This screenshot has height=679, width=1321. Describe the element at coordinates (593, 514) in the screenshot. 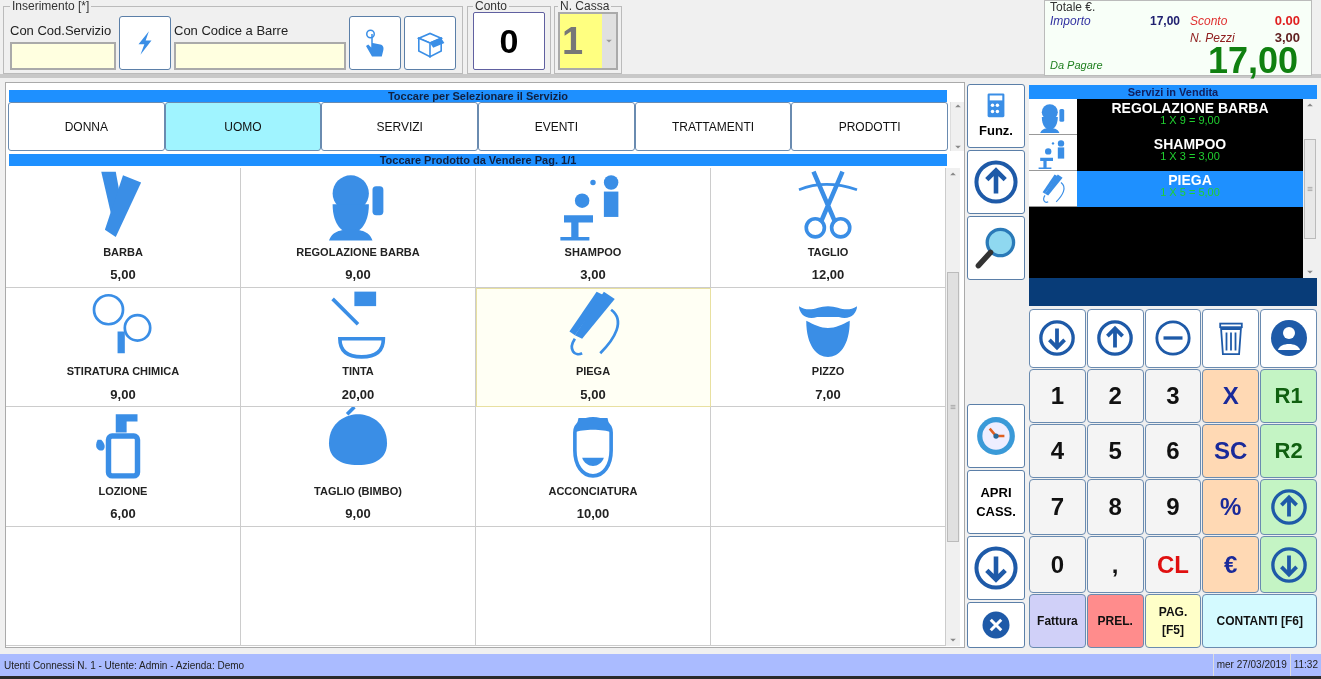

I see `product-price: 10,00` at that location.